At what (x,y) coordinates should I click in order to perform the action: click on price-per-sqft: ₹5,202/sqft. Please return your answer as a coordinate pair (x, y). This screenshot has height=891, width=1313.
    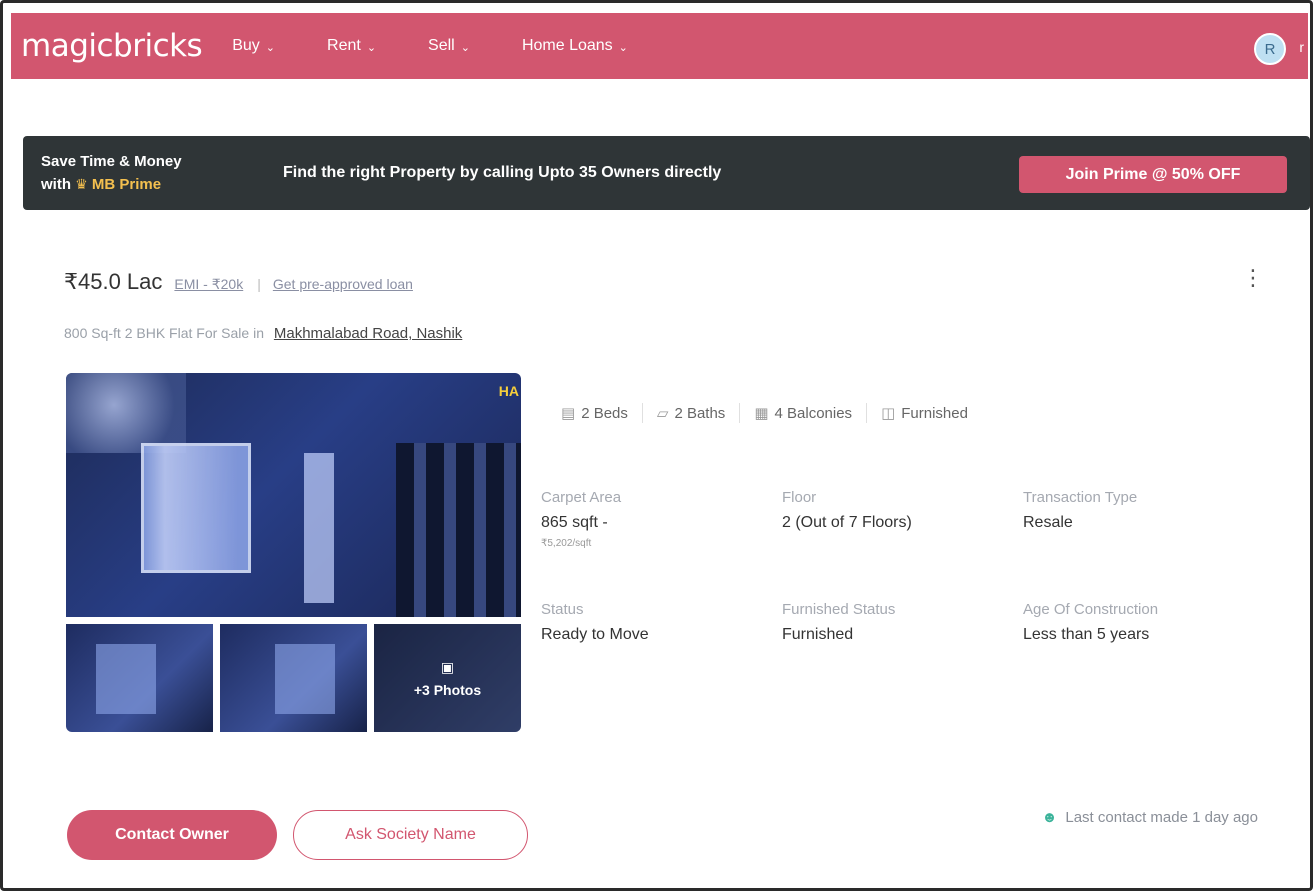
    Looking at the image, I should click on (566, 543).